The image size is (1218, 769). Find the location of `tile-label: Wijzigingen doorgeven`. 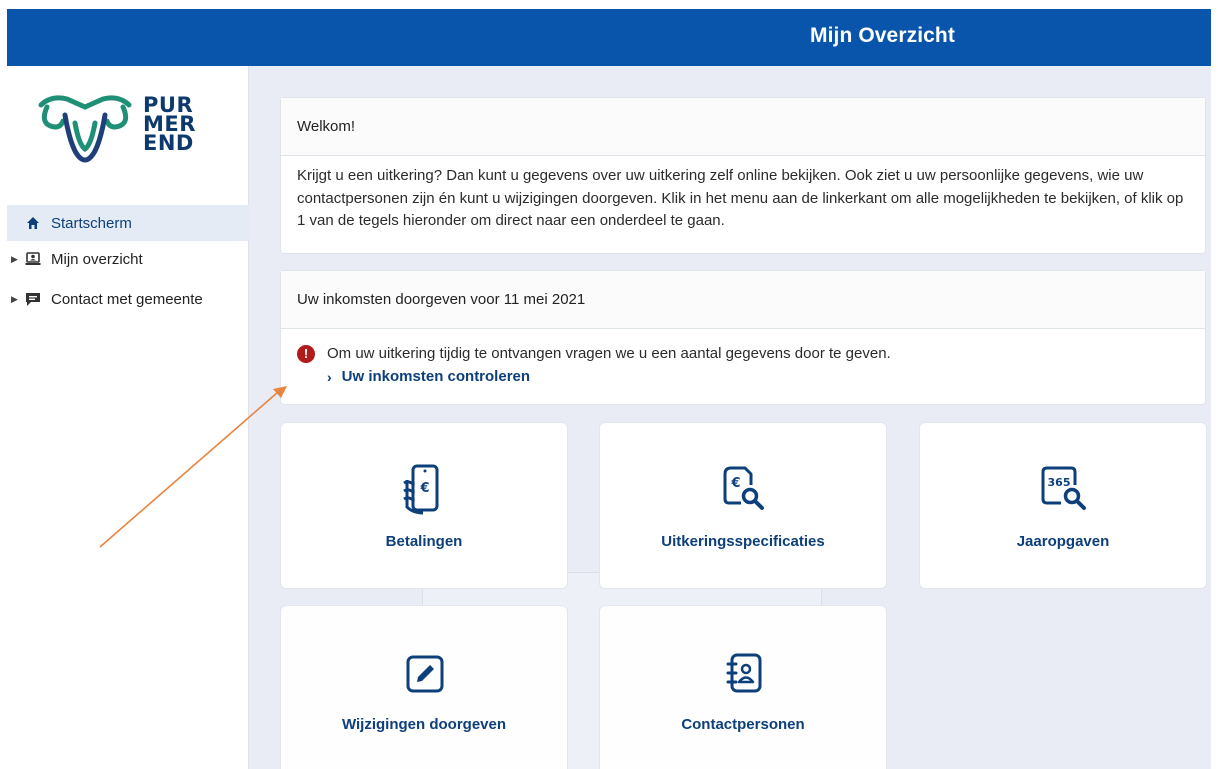

tile-label: Wijzigingen doorgeven is located at coordinates (424, 724).